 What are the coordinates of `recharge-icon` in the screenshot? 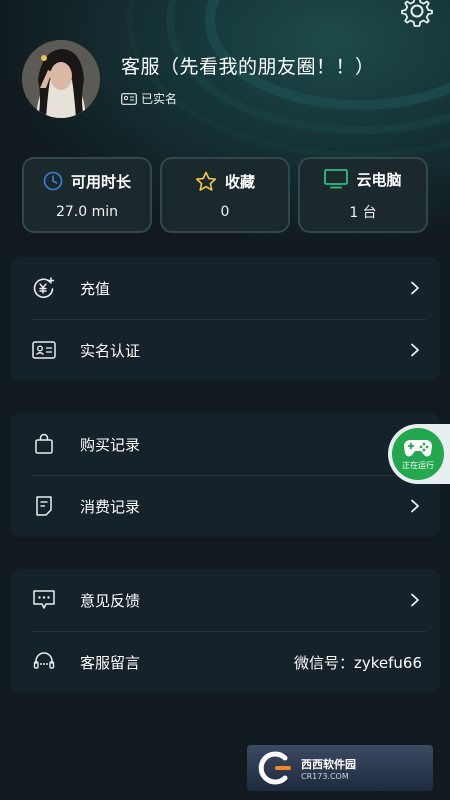 It's located at (44, 287).